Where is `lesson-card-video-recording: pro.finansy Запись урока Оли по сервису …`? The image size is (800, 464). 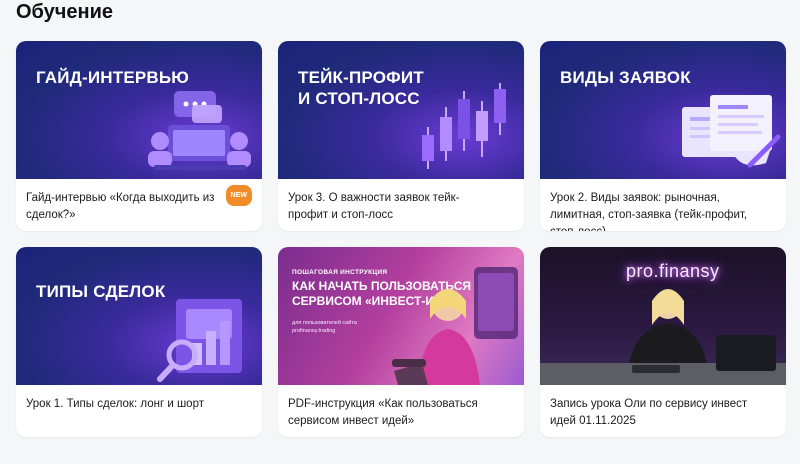
lesson-card-video-recording: pro.finansy Запись урока Оли по сервису … is located at coordinates (663, 342).